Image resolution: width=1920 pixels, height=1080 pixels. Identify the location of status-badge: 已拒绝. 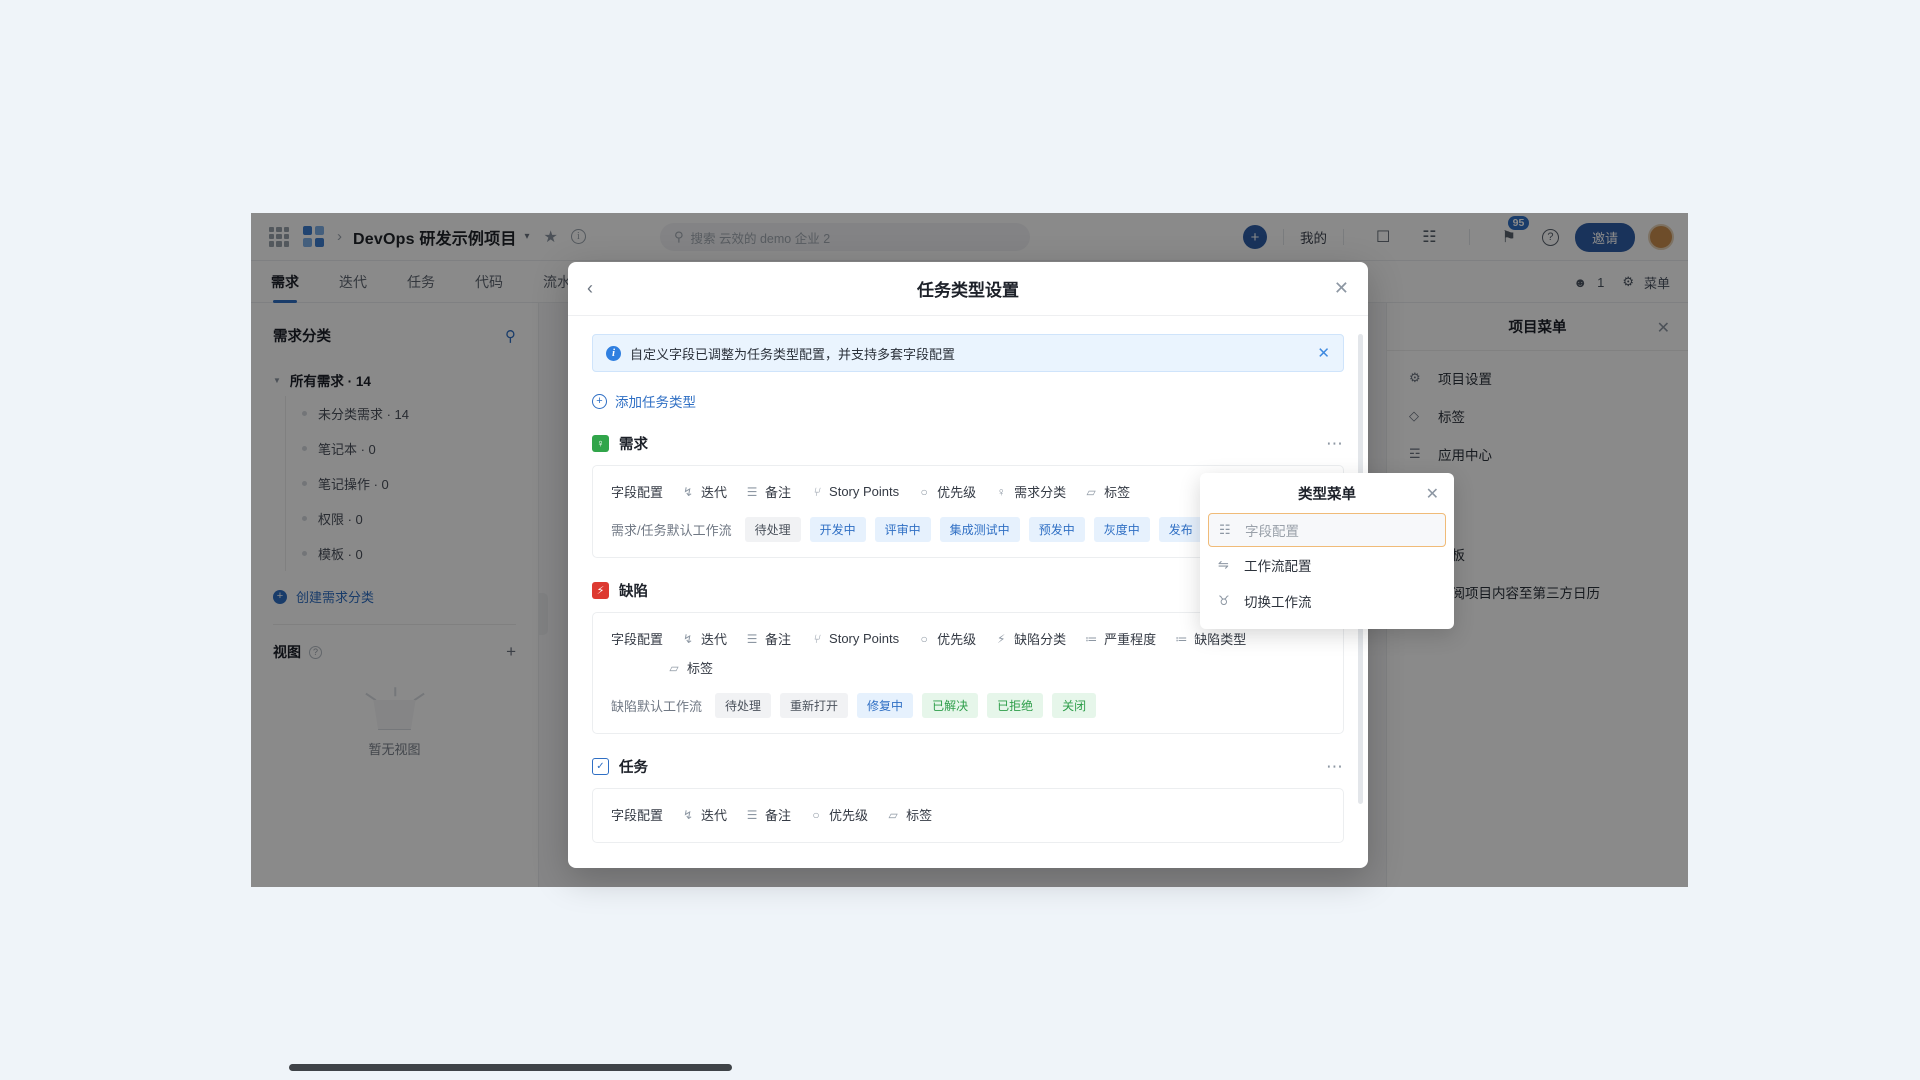
(1015, 705).